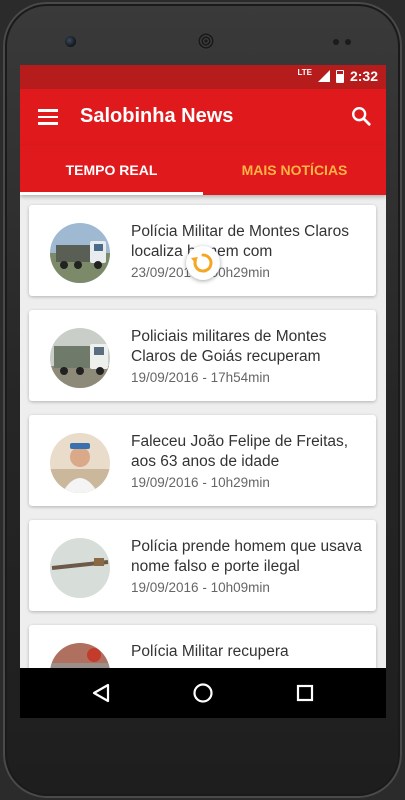 This screenshot has width=405, height=800. What do you see at coordinates (111, 170) in the screenshot?
I see `tab-tempo-real: TEMPO REAL` at bounding box center [111, 170].